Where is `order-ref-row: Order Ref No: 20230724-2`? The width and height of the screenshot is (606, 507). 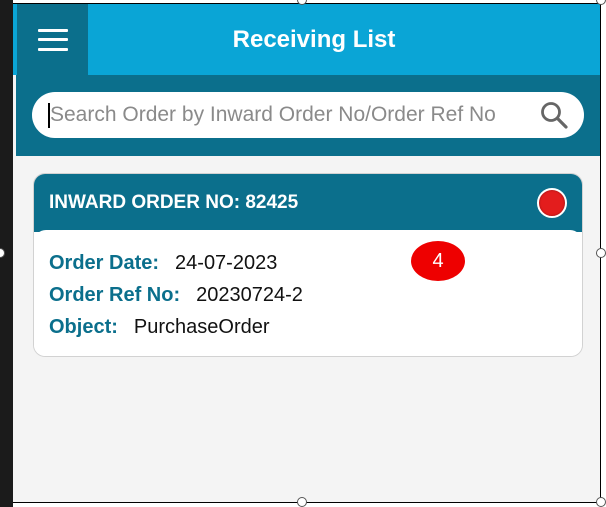 order-ref-row: Order Ref No: 20230724-2 is located at coordinates (176, 295).